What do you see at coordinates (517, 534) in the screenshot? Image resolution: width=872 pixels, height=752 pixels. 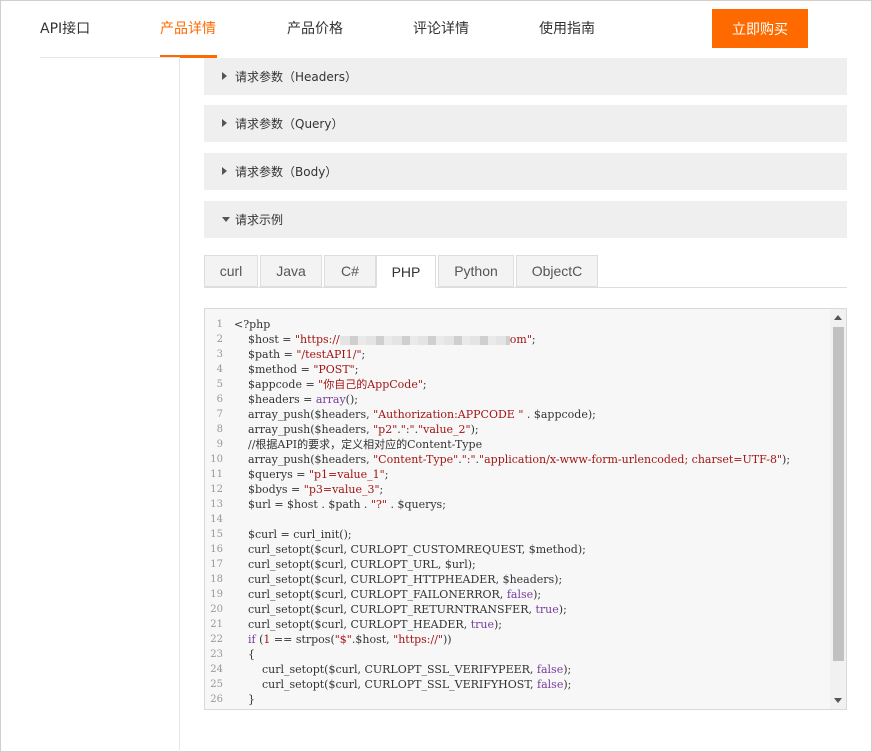 I see `code-line: 15 $curl = curl_init();` at bounding box center [517, 534].